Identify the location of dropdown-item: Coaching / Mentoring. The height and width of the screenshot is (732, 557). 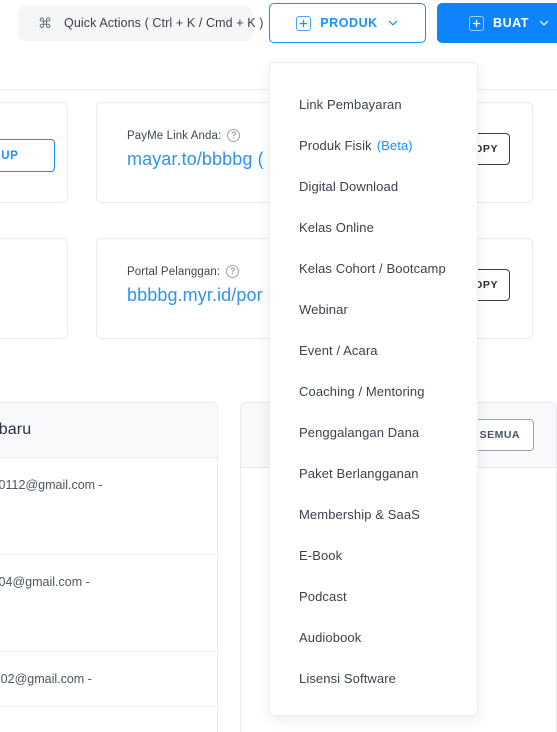
(373, 391).